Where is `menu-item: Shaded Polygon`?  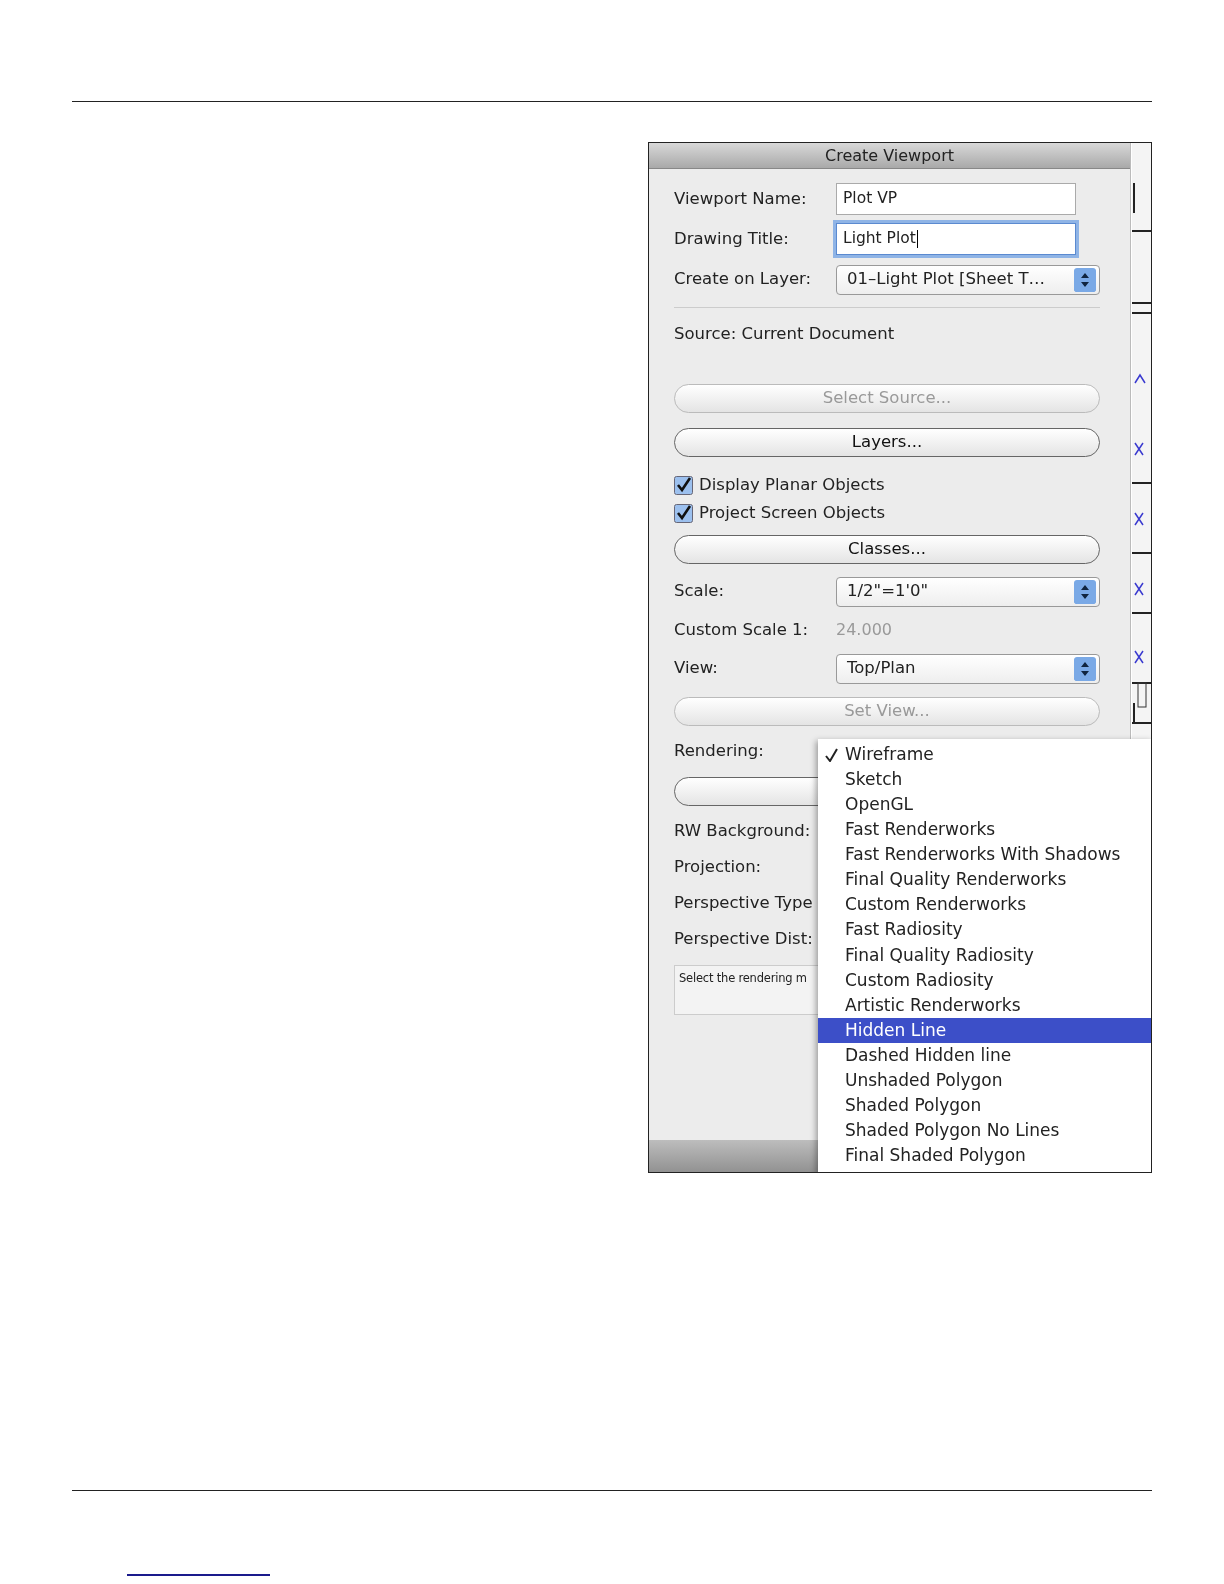 menu-item: Shaded Polygon is located at coordinates (984, 1106).